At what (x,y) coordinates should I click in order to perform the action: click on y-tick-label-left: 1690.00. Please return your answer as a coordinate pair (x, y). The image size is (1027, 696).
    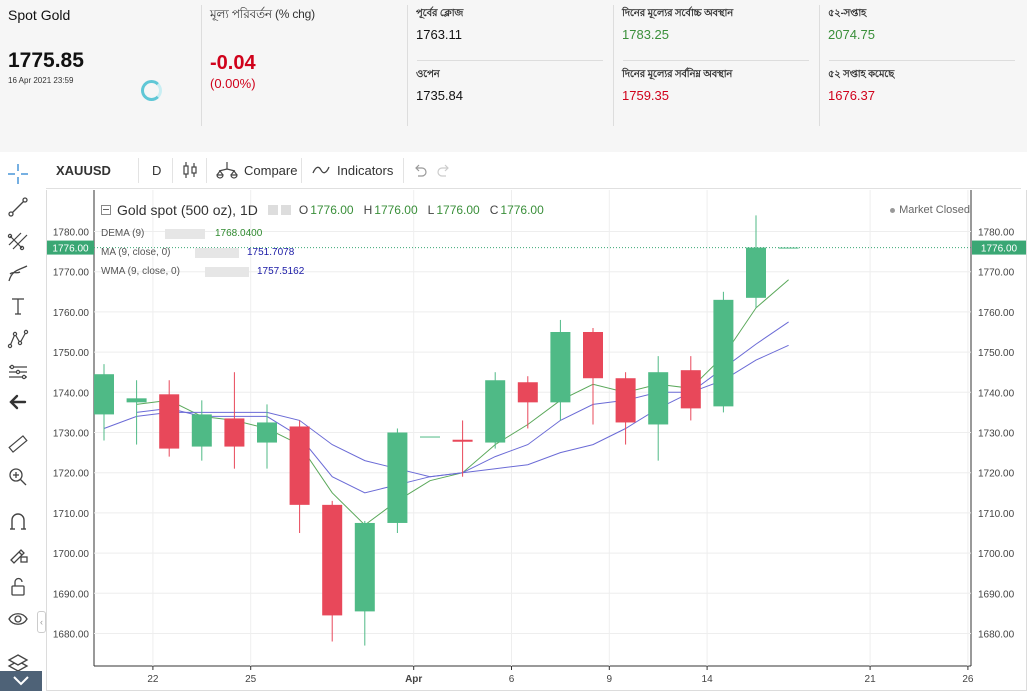
    Looking at the image, I should click on (71, 594).